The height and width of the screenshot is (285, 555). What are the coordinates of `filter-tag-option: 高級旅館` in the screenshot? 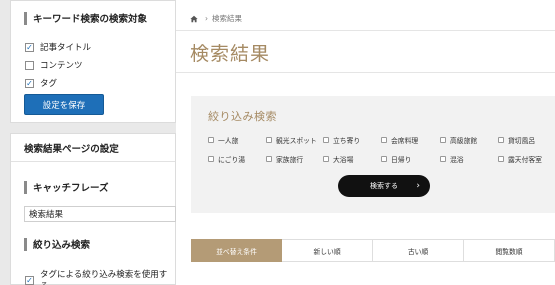 It's located at (458, 140).